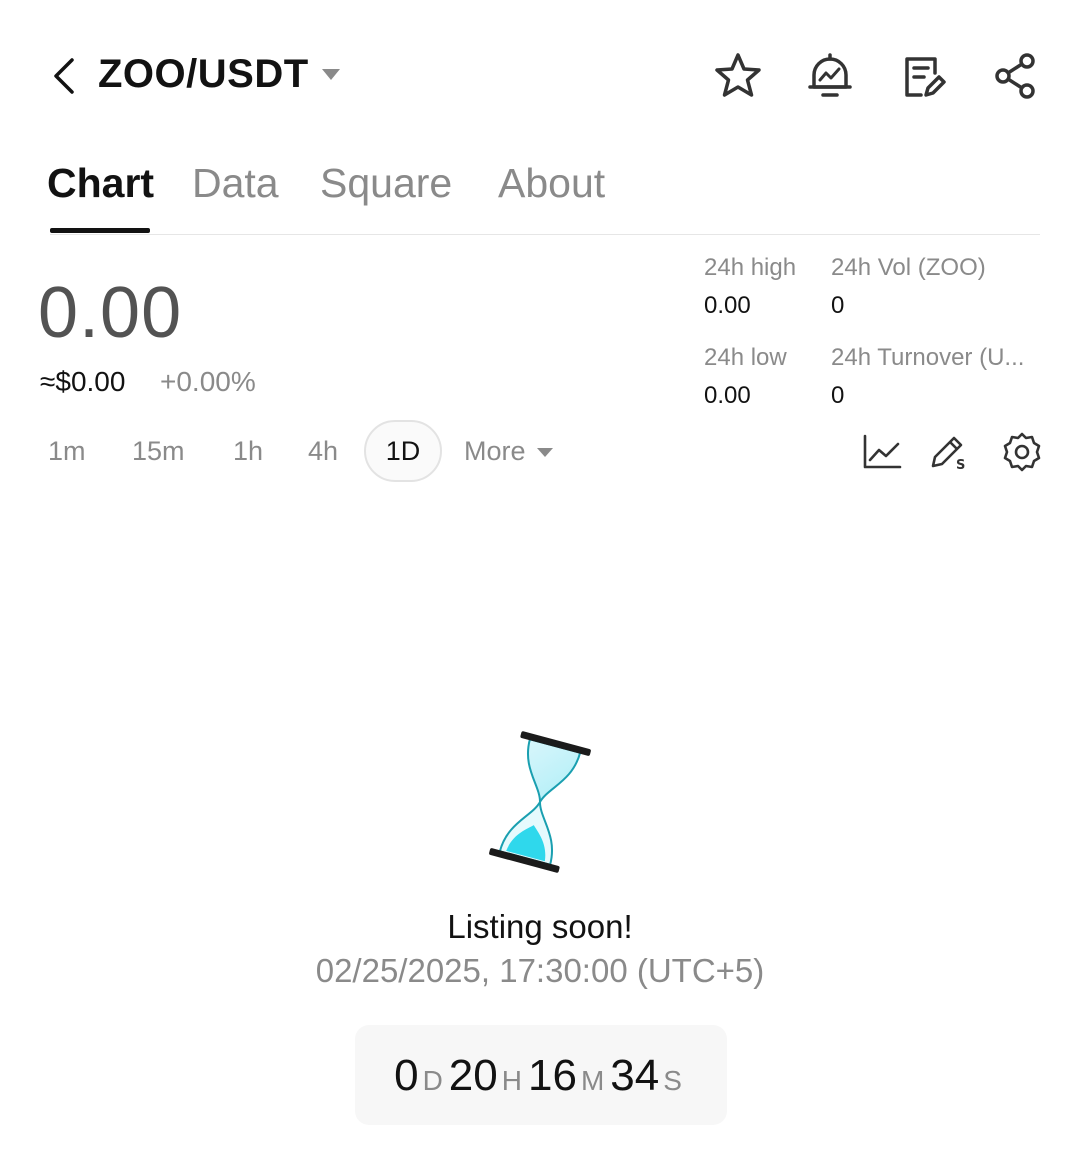 This screenshot has width=1080, height=1174. I want to click on chart-settings-button, so click(1022, 452).